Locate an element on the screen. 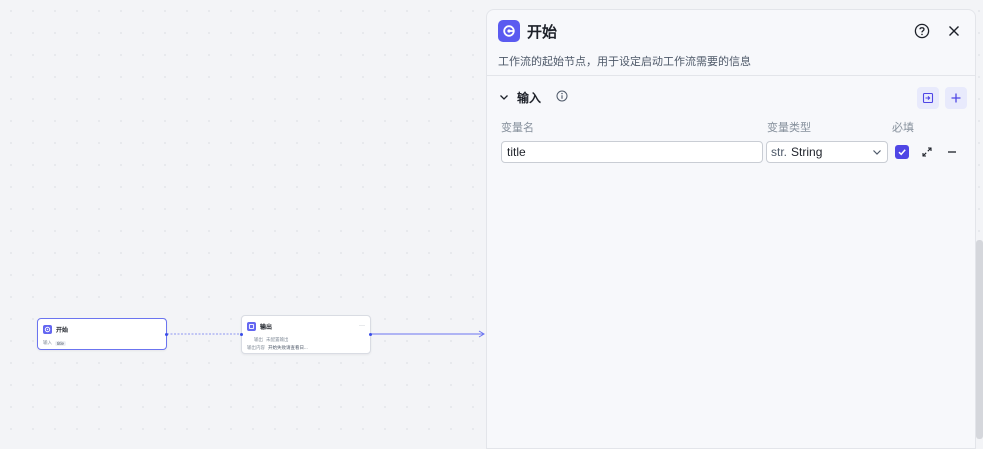  variable-name-input is located at coordinates (632, 152).